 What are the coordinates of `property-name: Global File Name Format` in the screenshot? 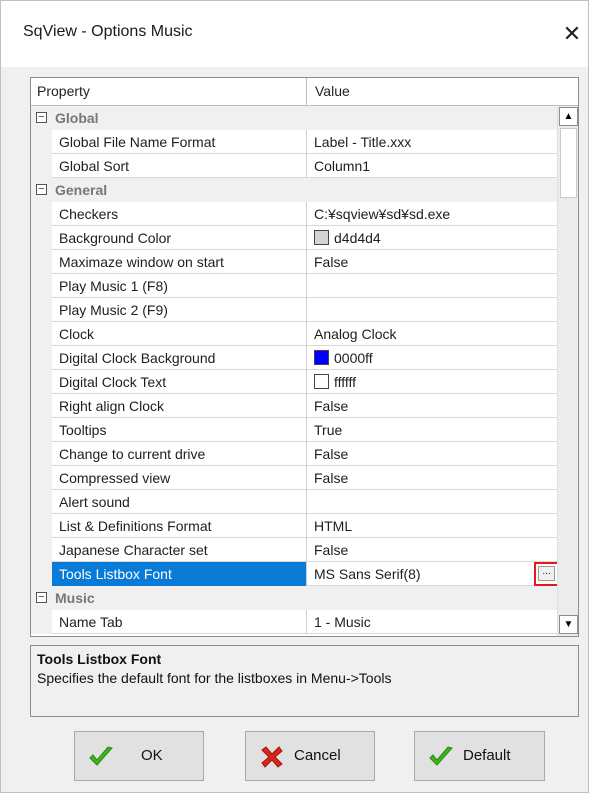 It's located at (137, 142).